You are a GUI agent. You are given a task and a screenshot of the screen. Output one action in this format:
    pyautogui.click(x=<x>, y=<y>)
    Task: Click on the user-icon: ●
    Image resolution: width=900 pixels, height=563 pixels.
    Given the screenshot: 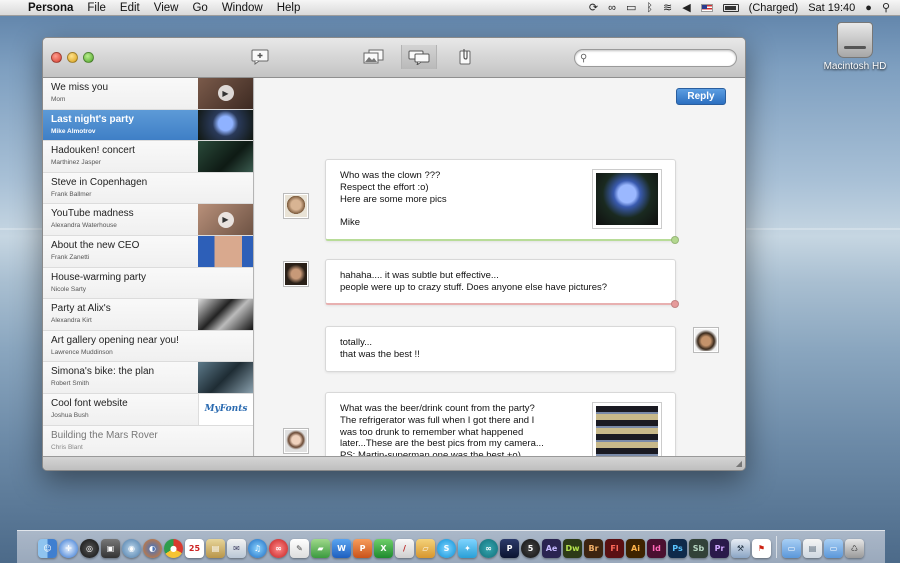 What is the action you would take?
    pyautogui.click(x=868, y=8)
    